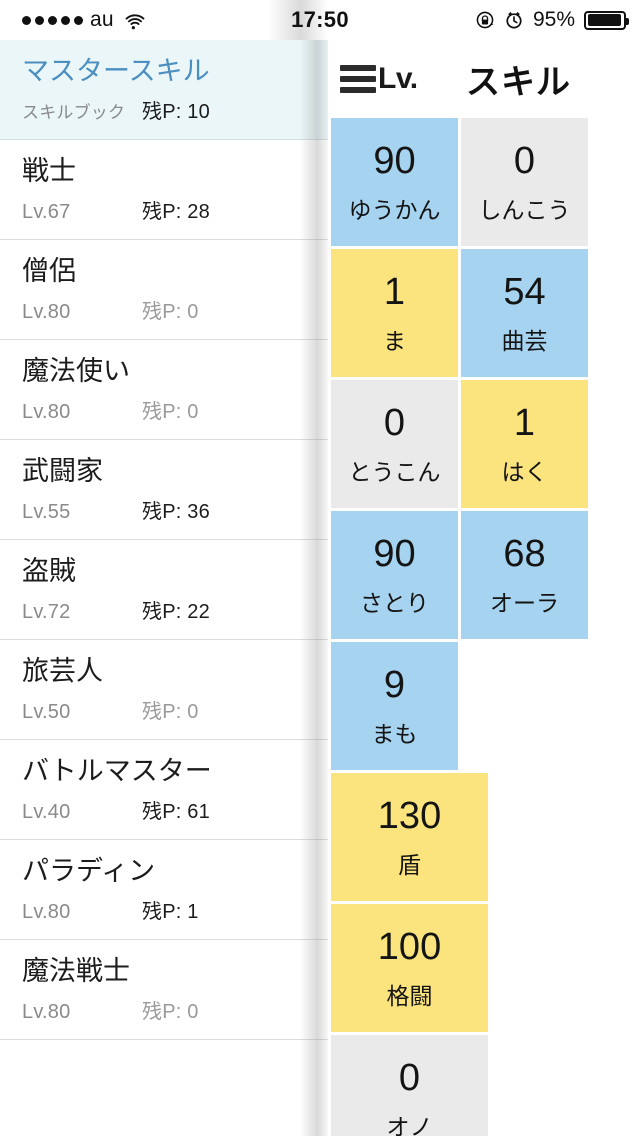  I want to click on skill-value: 9, so click(394, 685).